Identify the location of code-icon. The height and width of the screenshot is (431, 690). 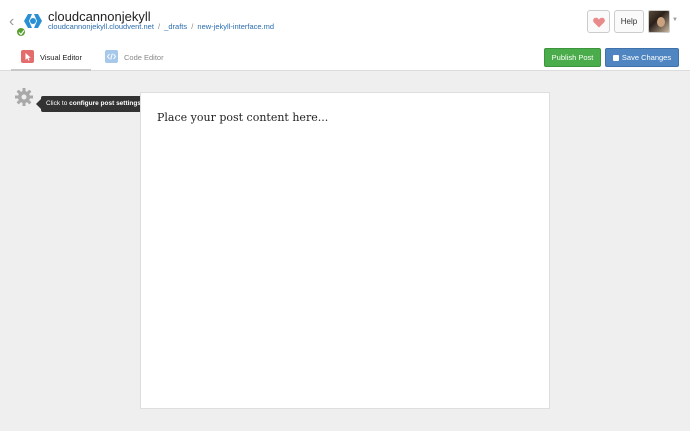
(111, 56).